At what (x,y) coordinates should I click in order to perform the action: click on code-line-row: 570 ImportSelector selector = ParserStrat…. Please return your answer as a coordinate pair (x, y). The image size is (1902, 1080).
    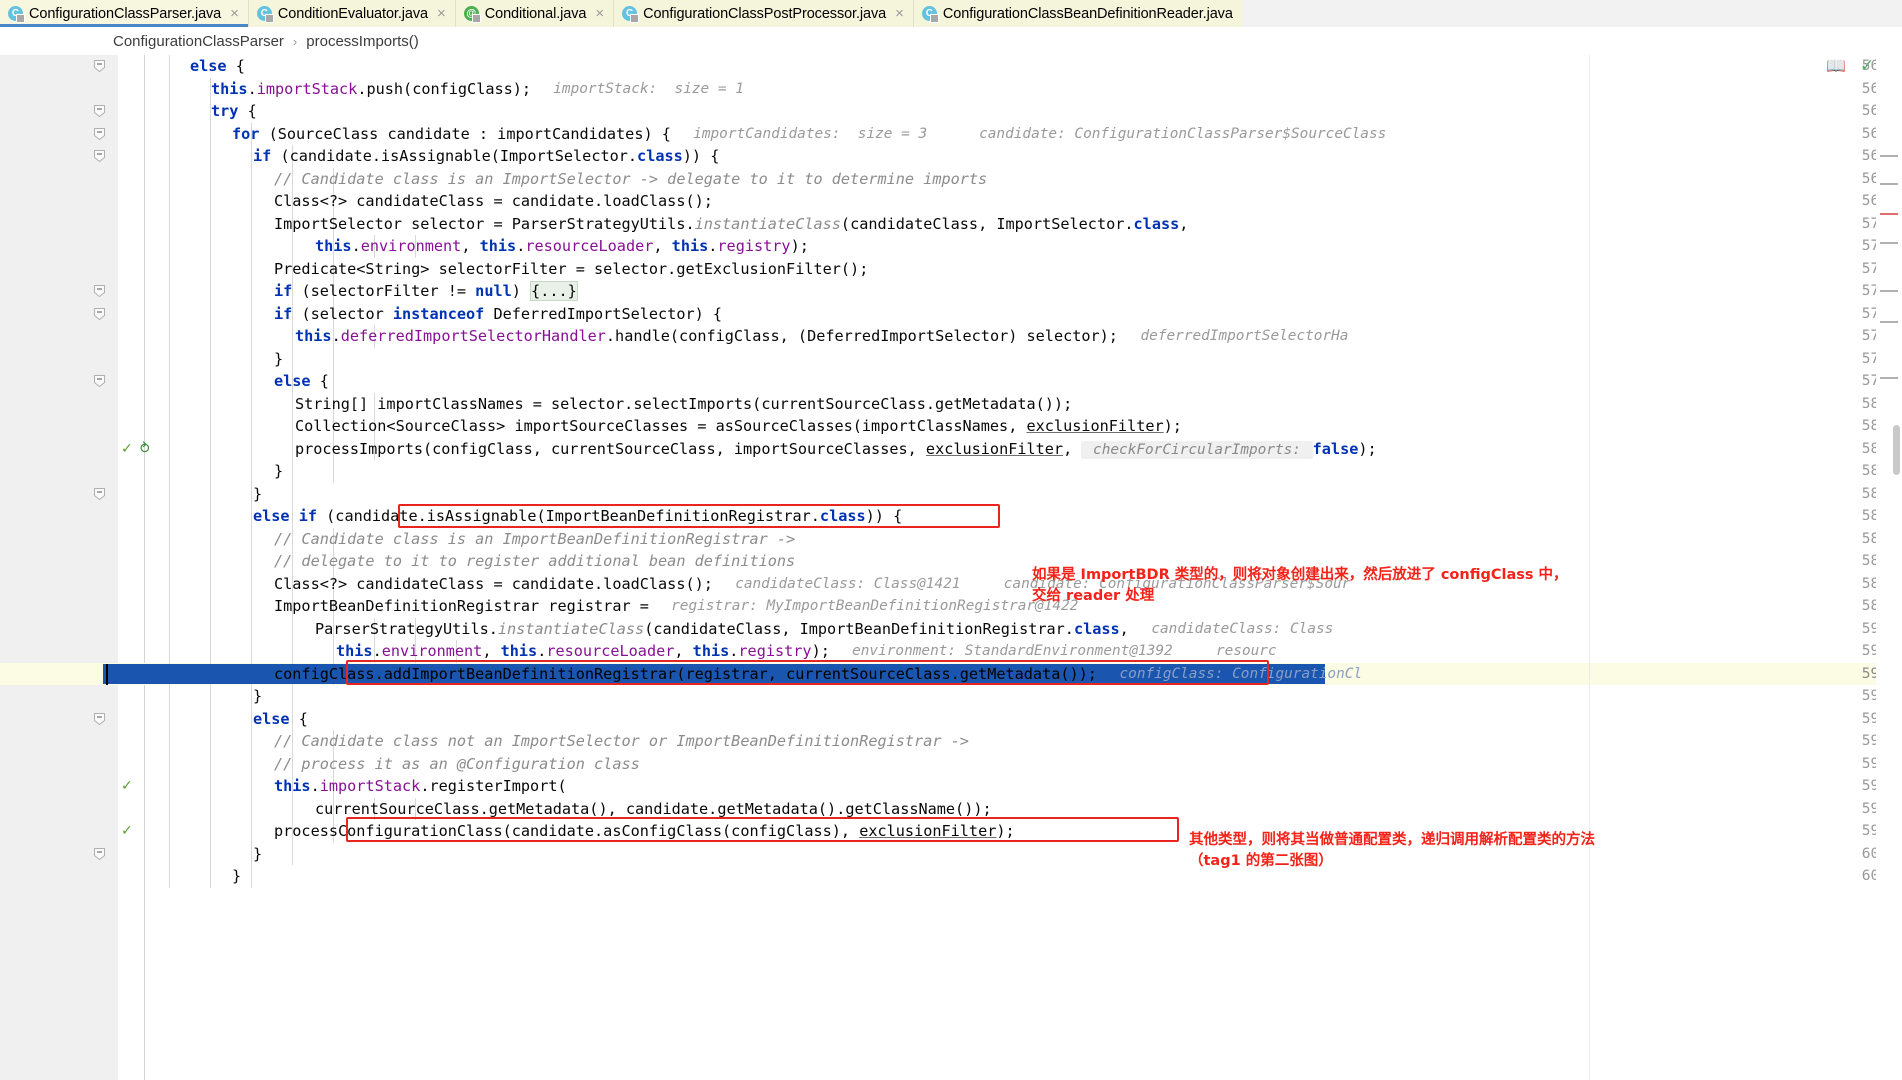
    Looking at the image, I should click on (951, 224).